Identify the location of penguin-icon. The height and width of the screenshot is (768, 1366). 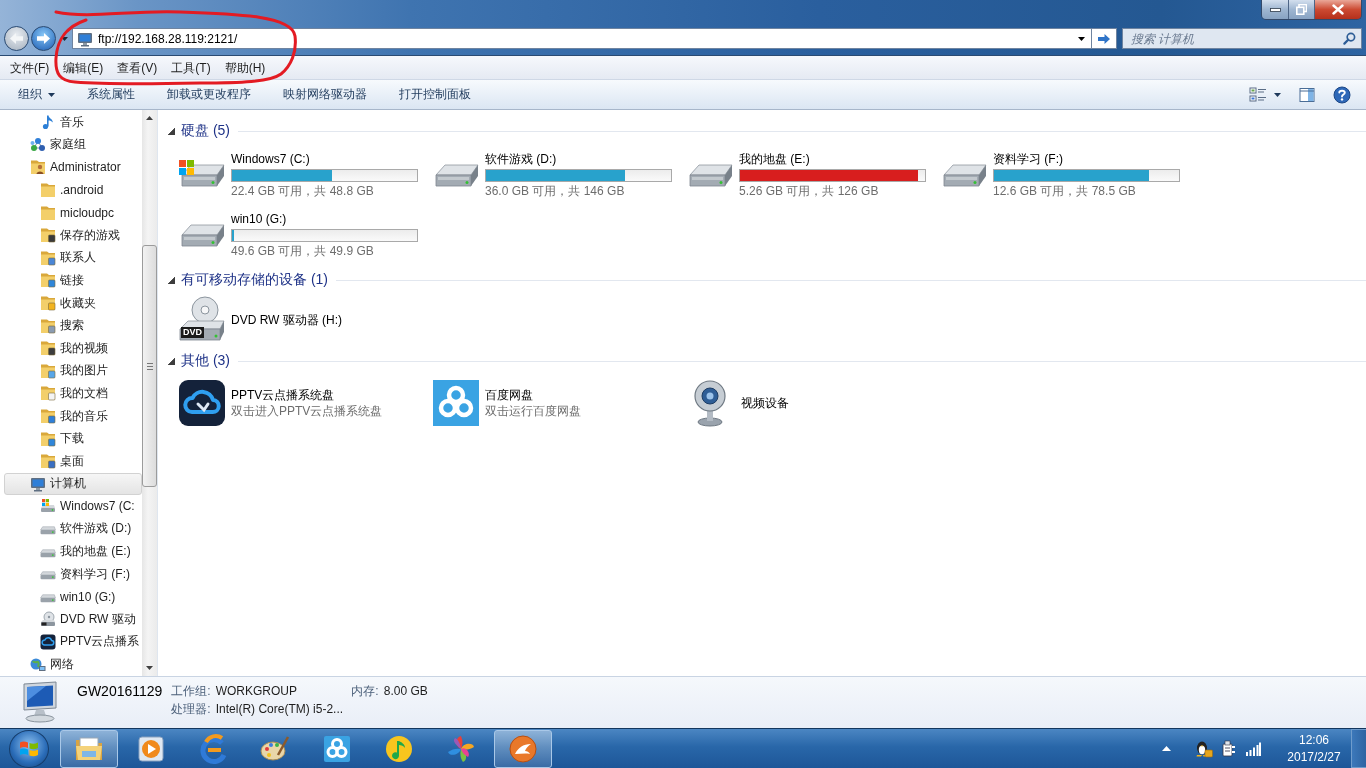
(1204, 748).